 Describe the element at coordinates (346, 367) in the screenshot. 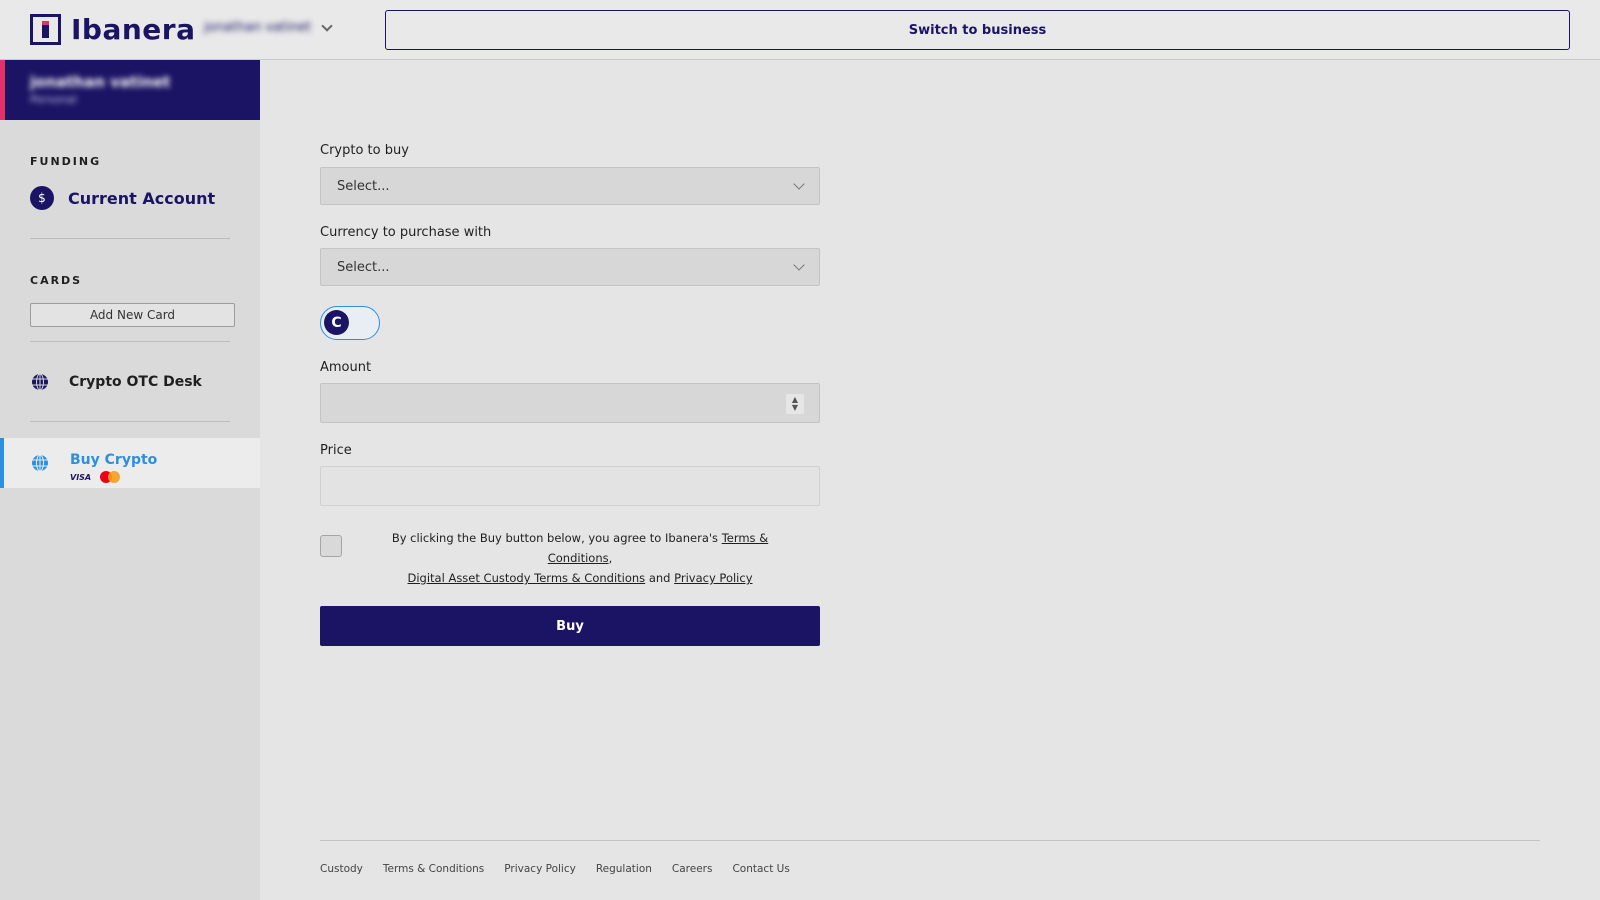

I see `amount-label: Amount` at that location.